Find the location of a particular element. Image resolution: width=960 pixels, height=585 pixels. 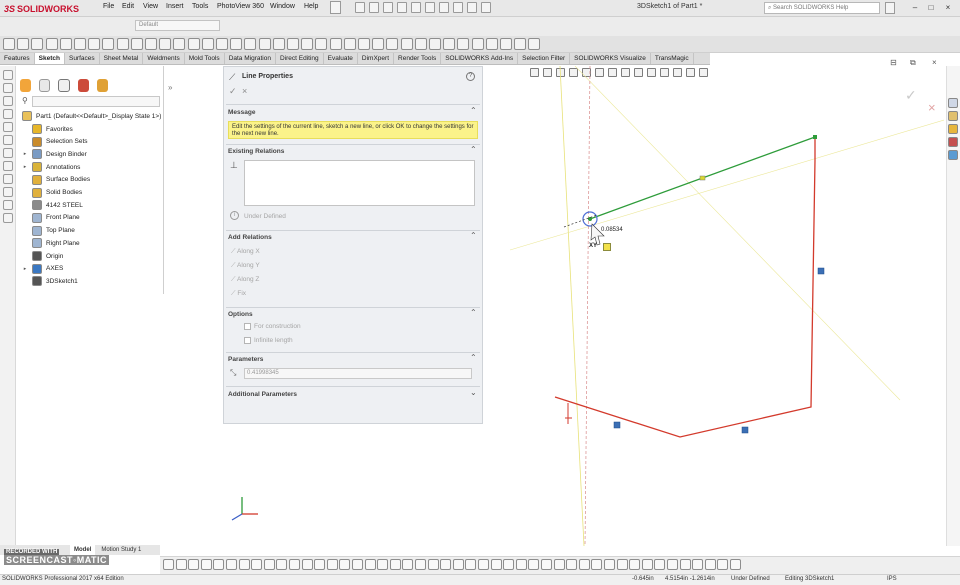

tab-selection-filter: Selection Filter is located at coordinates (544, 58).